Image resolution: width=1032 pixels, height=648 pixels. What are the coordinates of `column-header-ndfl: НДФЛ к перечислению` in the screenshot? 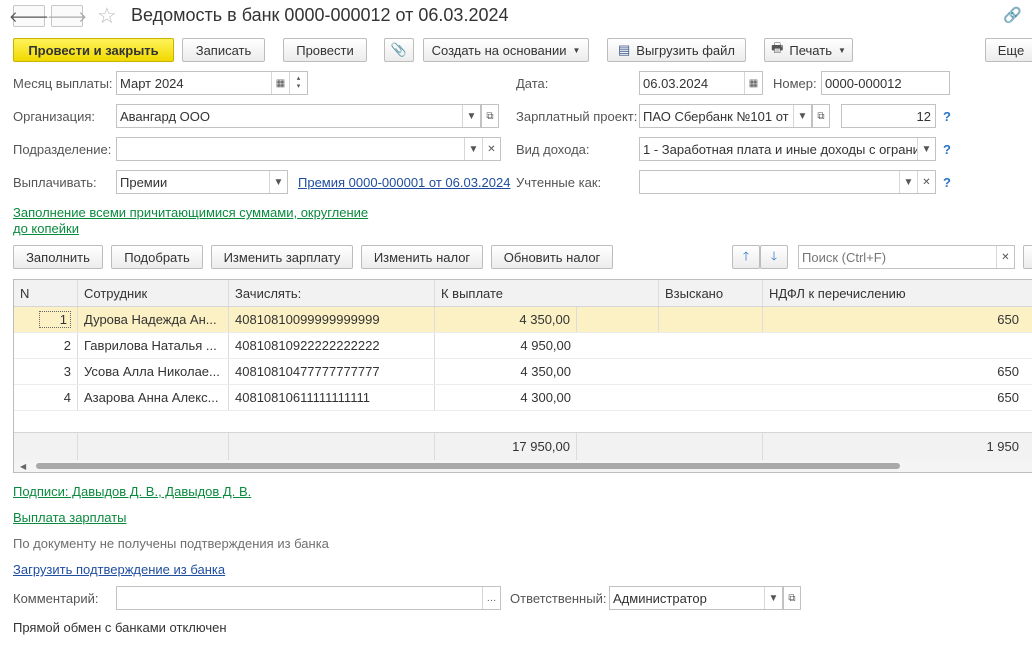 It's located at (897, 293).